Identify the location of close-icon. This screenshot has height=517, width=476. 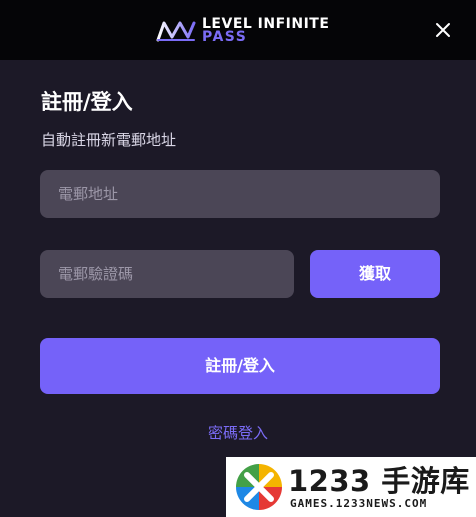
(443, 30).